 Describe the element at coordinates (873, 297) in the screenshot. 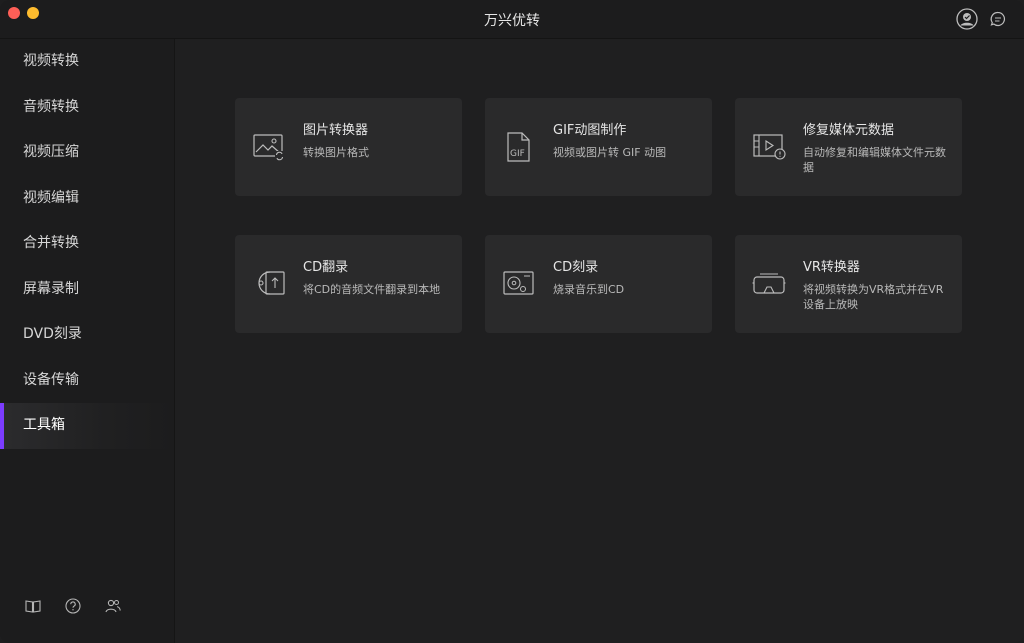

I see `card-description: 将视频转换为VR格式并在VR设备上放映` at that location.